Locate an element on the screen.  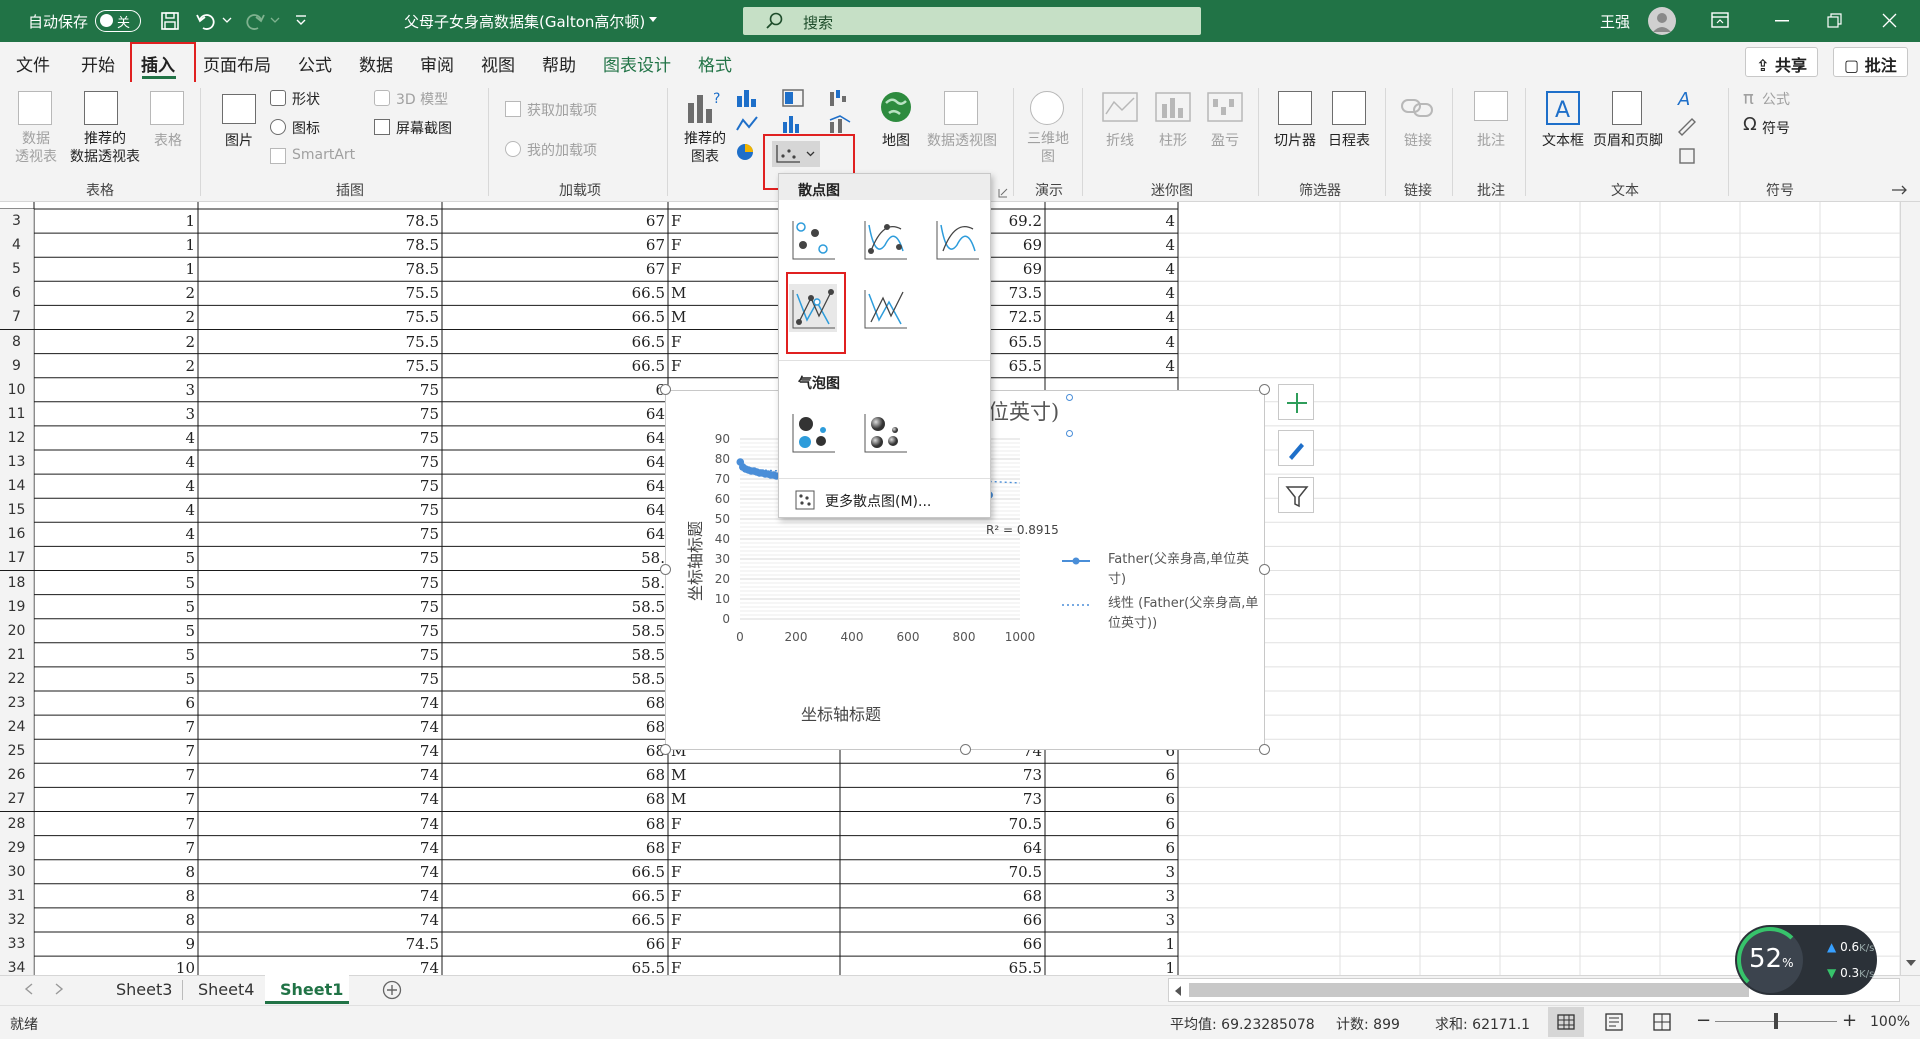
row-header: 13 is located at coordinates (17, 462).